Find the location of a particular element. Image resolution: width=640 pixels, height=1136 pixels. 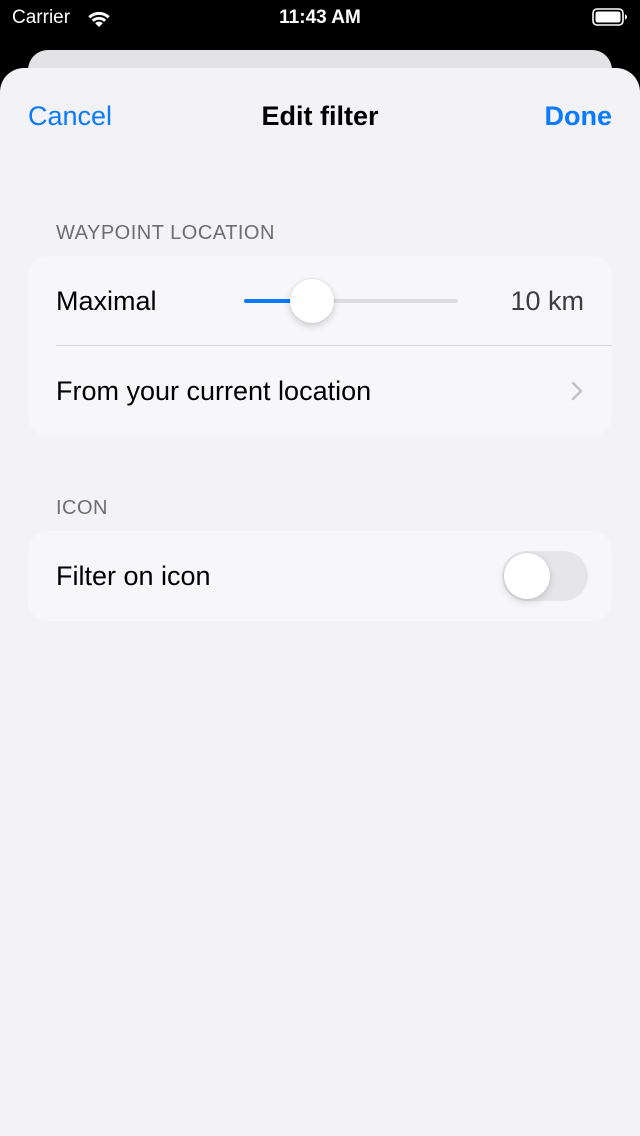

waypoint-location-group: Maximal 10 km From your current location is located at coordinates (320, 346).